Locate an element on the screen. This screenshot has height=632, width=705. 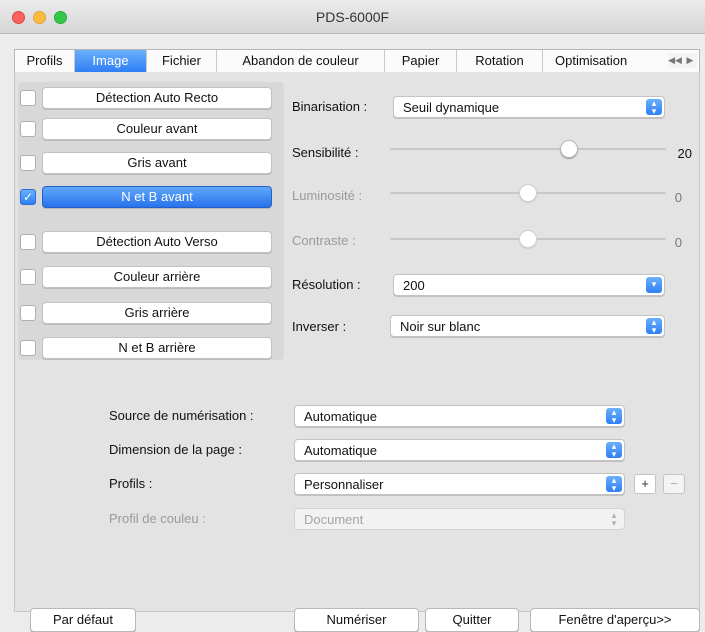
binarisation-label: Binarisation : is located at coordinates (330, 106).